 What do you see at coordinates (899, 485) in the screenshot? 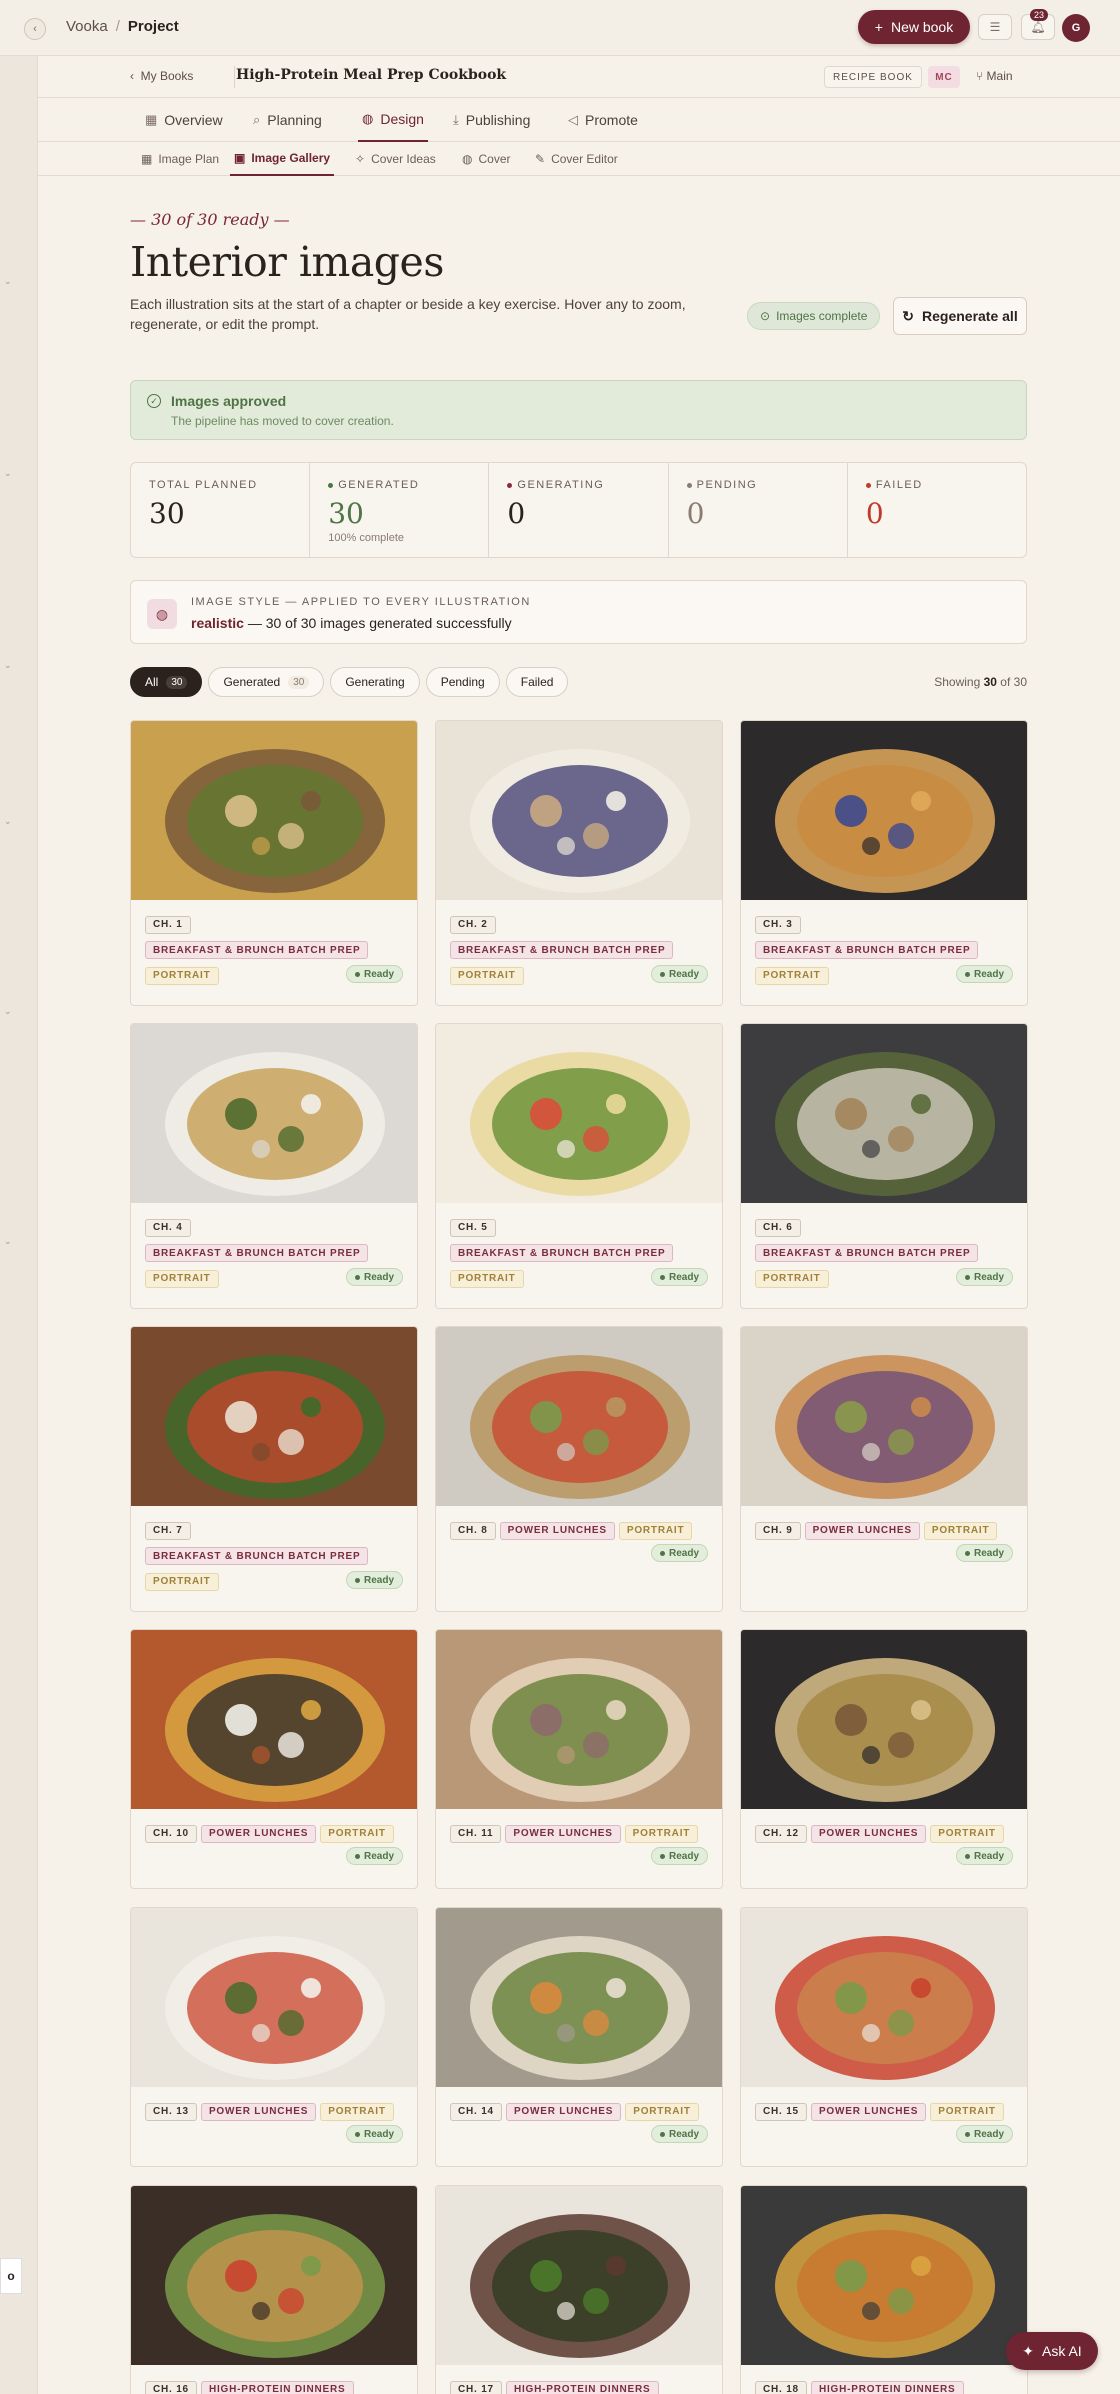
I see `stat-label: FAILED` at bounding box center [899, 485].